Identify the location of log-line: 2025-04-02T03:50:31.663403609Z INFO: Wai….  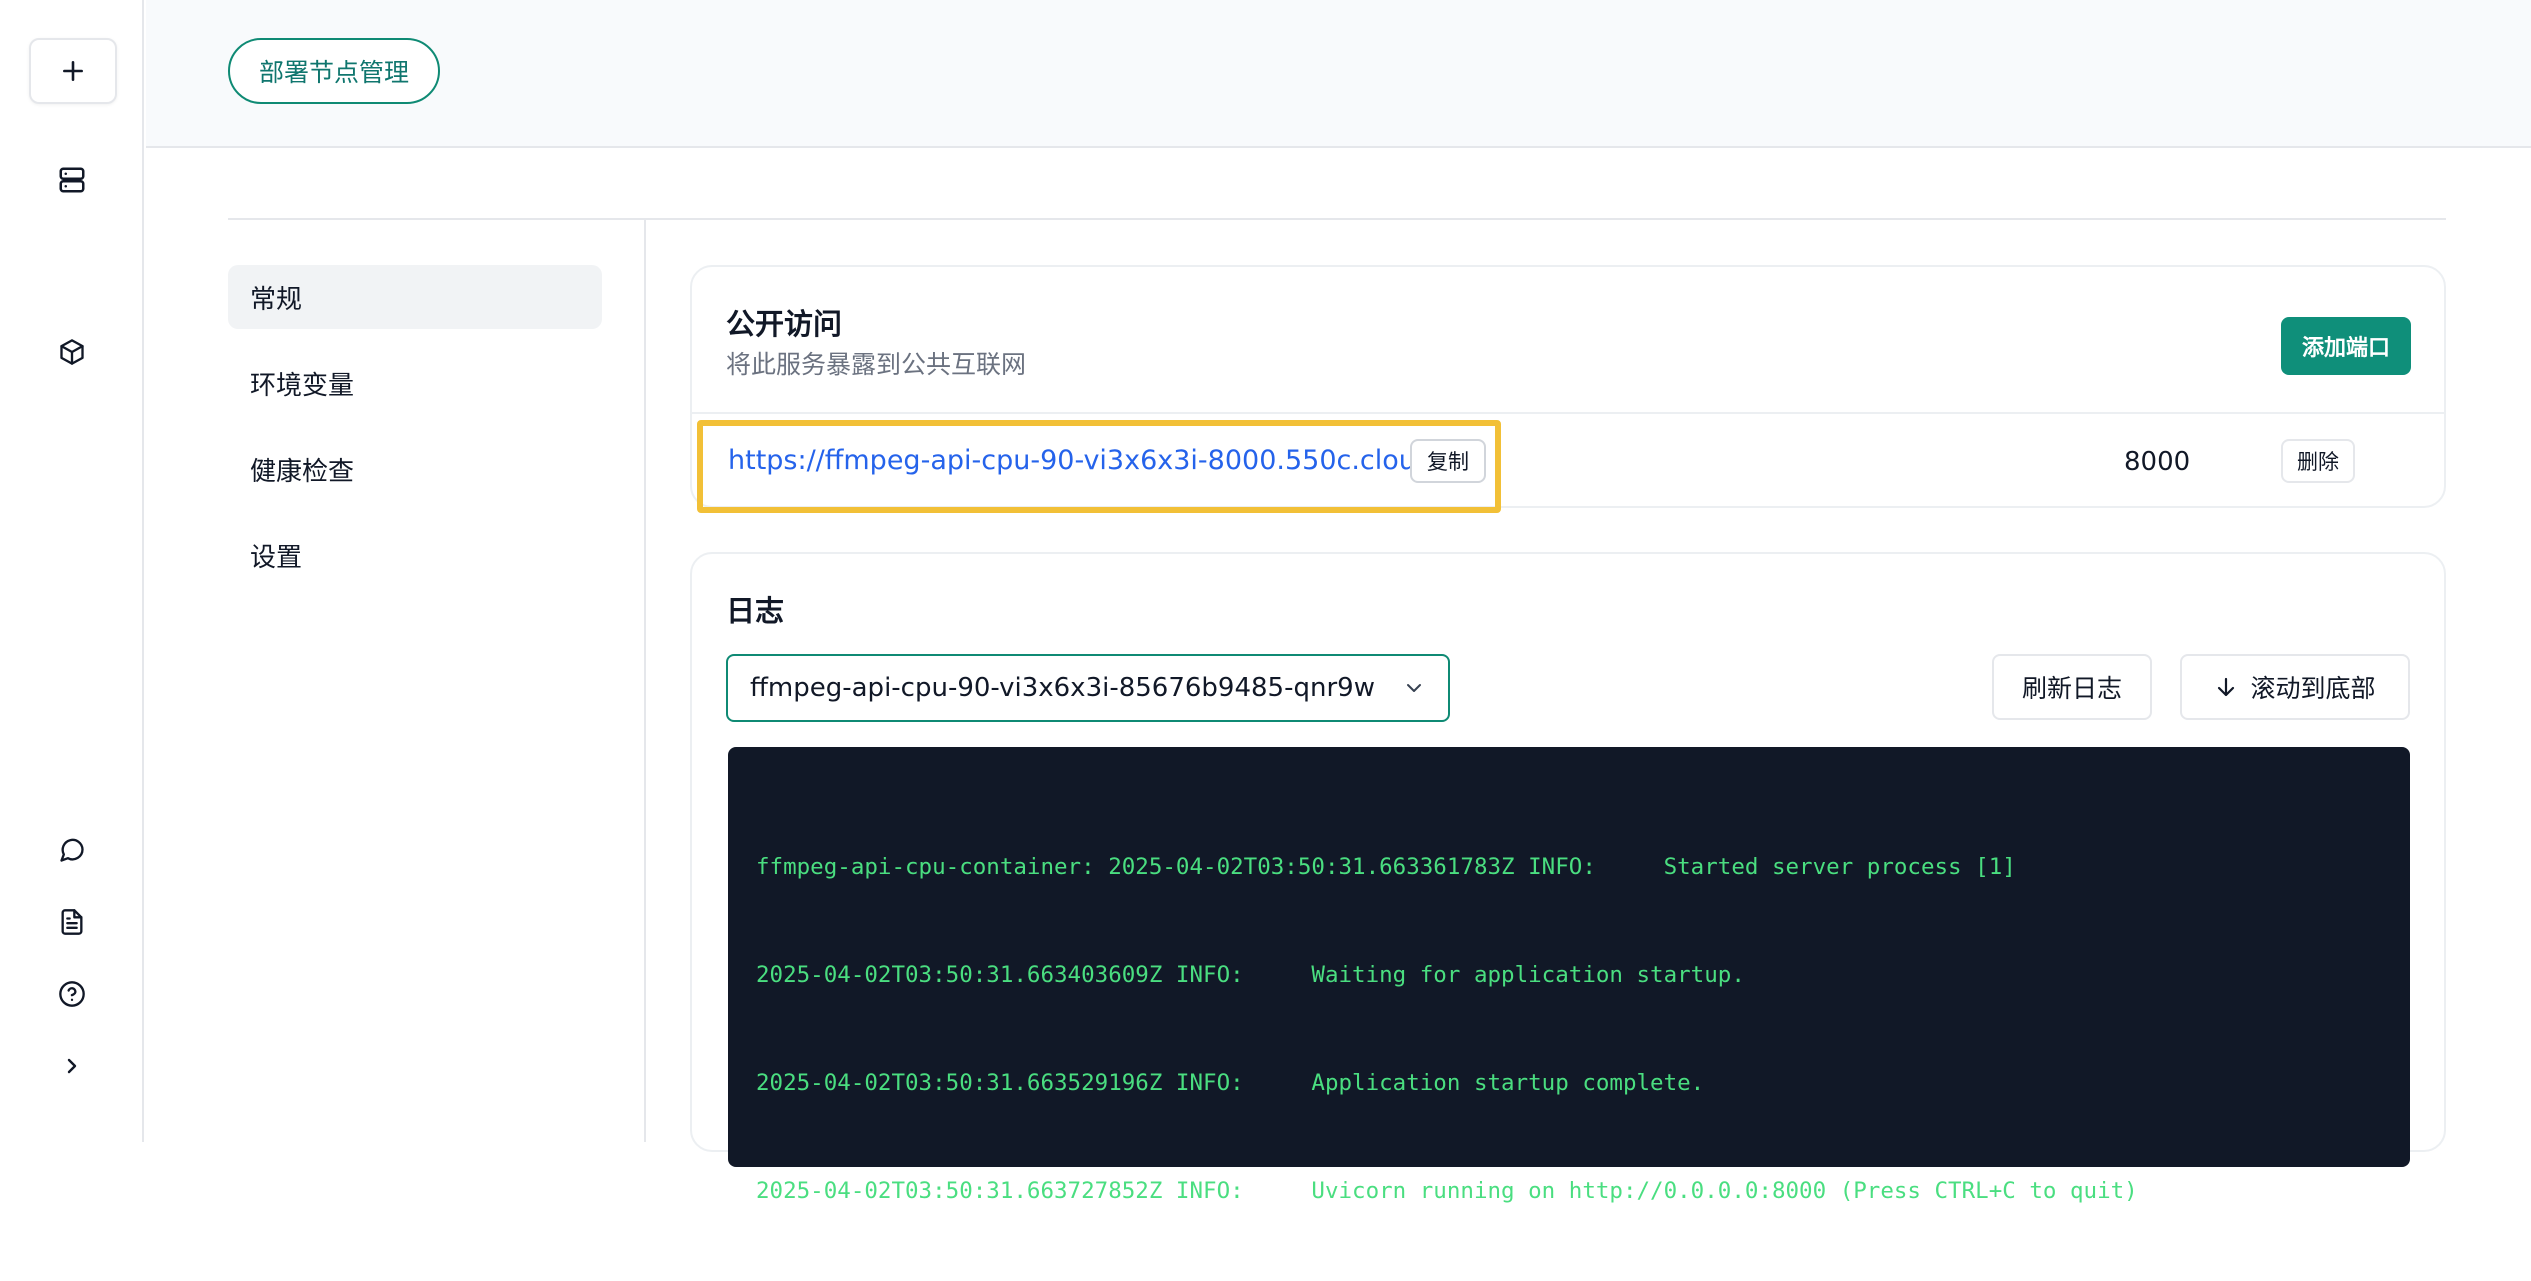
(1250, 975).